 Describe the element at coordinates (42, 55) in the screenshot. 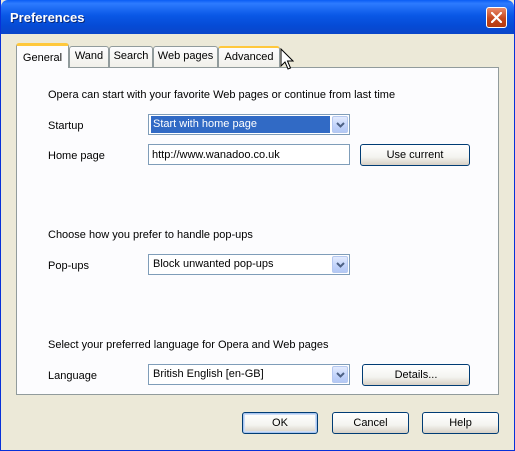

I see `tab-general: General` at that location.